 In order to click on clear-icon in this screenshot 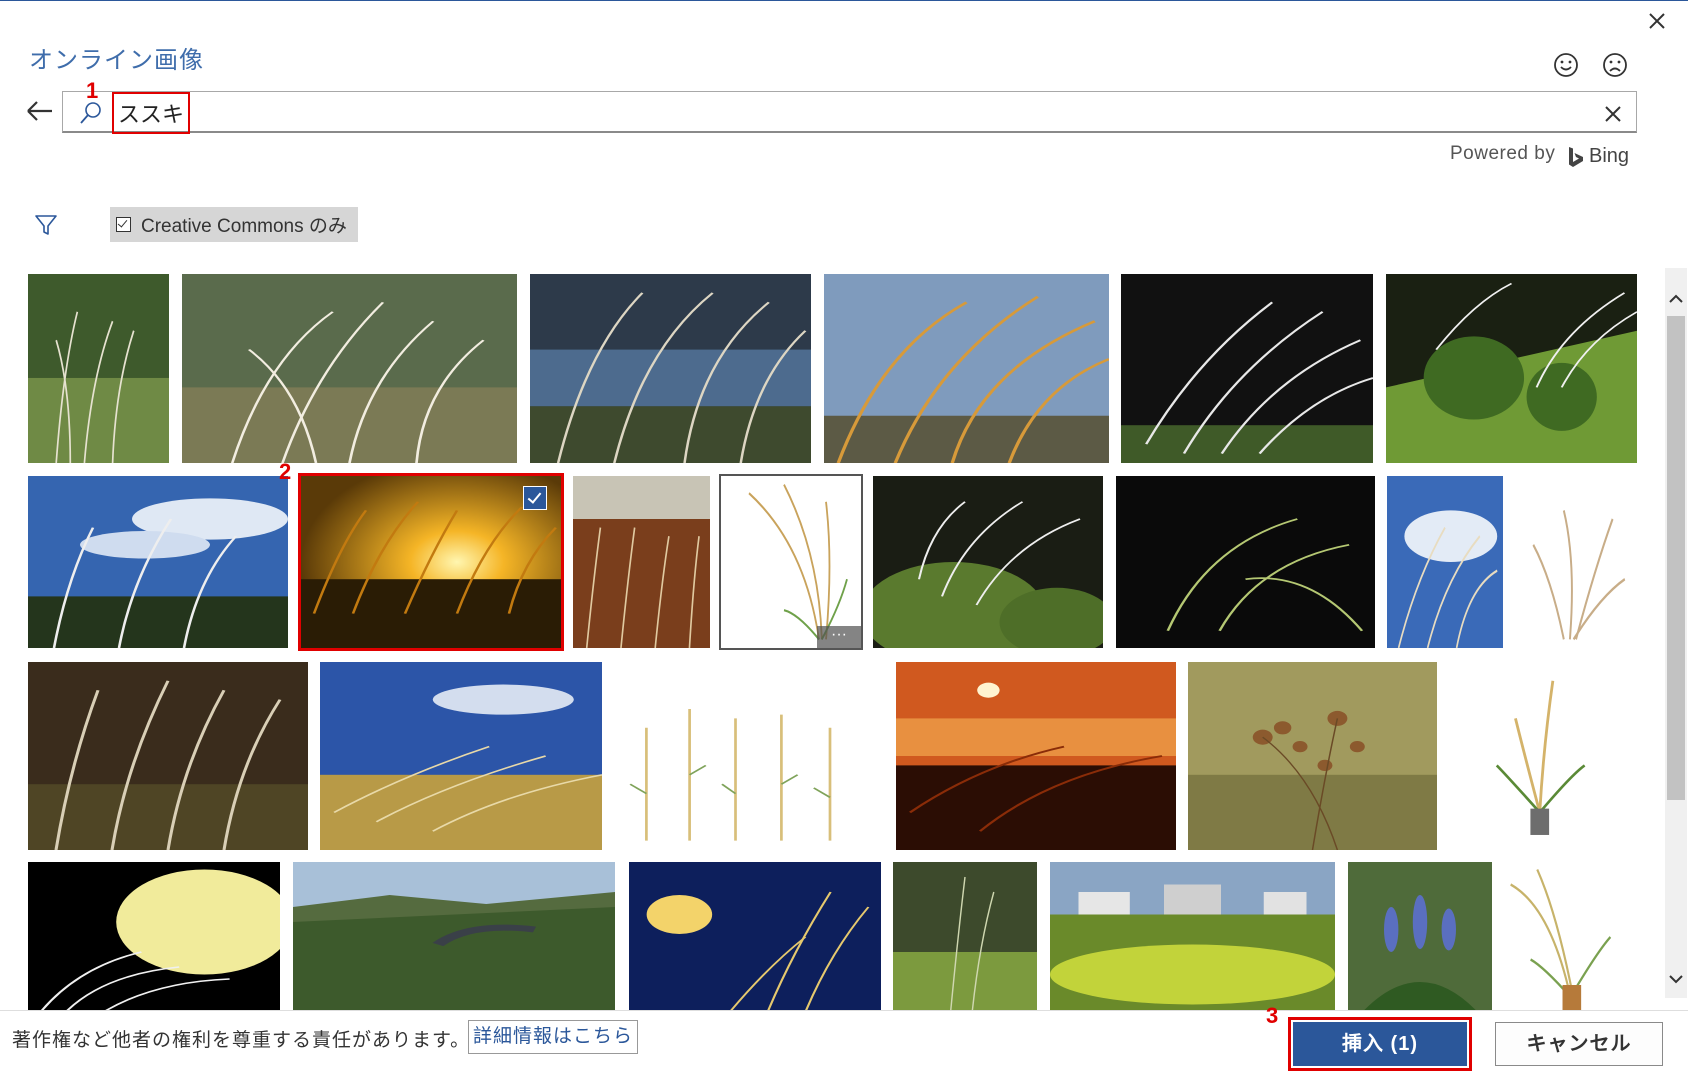, I will do `click(1613, 114)`.